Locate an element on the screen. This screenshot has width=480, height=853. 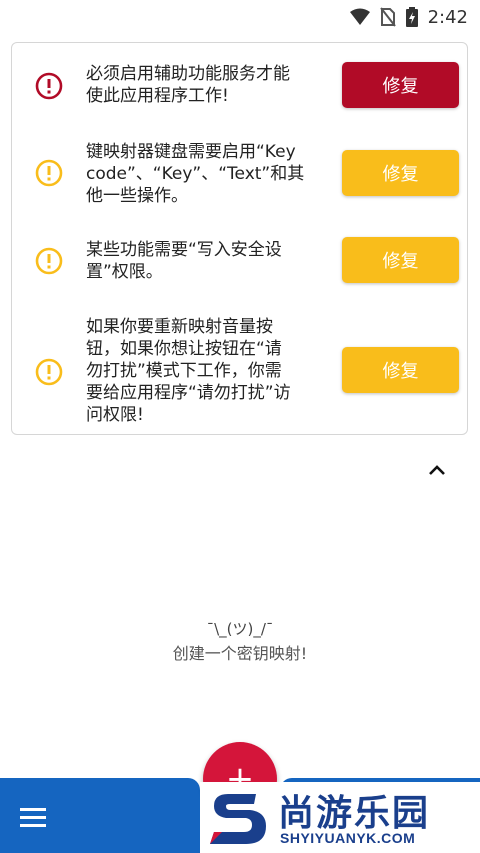
no-sim-icon is located at coordinates (387, 17).